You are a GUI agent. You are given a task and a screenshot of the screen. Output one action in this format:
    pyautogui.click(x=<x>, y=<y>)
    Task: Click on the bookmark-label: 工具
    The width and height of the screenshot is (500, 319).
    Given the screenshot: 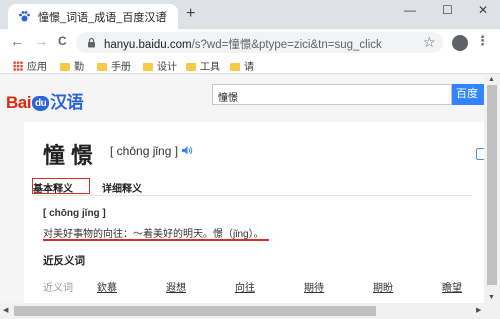 What is the action you would take?
    pyautogui.click(x=210, y=67)
    